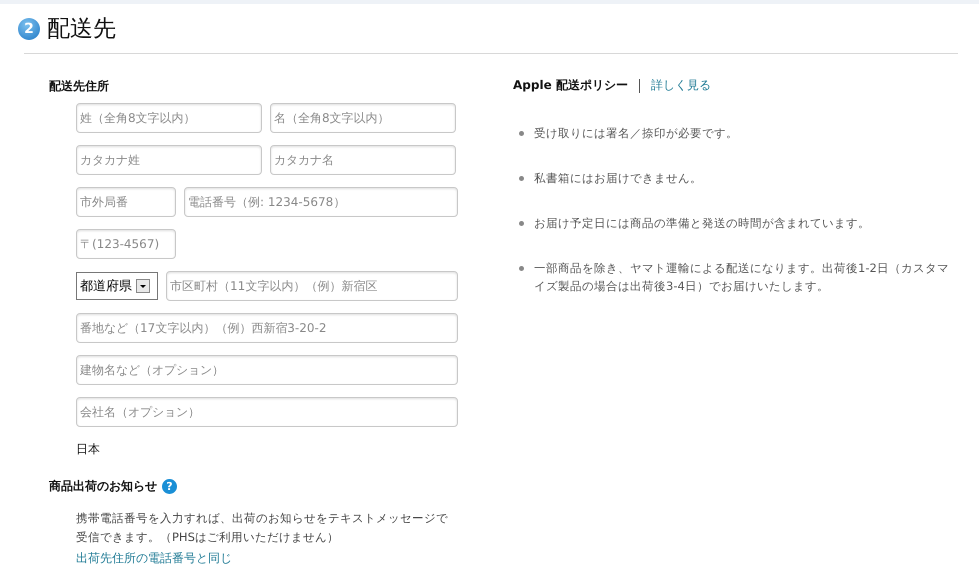 This screenshot has width=979, height=574. I want to click on input-field: 市区町村（11文字以内）（例）新宿区, so click(312, 286).